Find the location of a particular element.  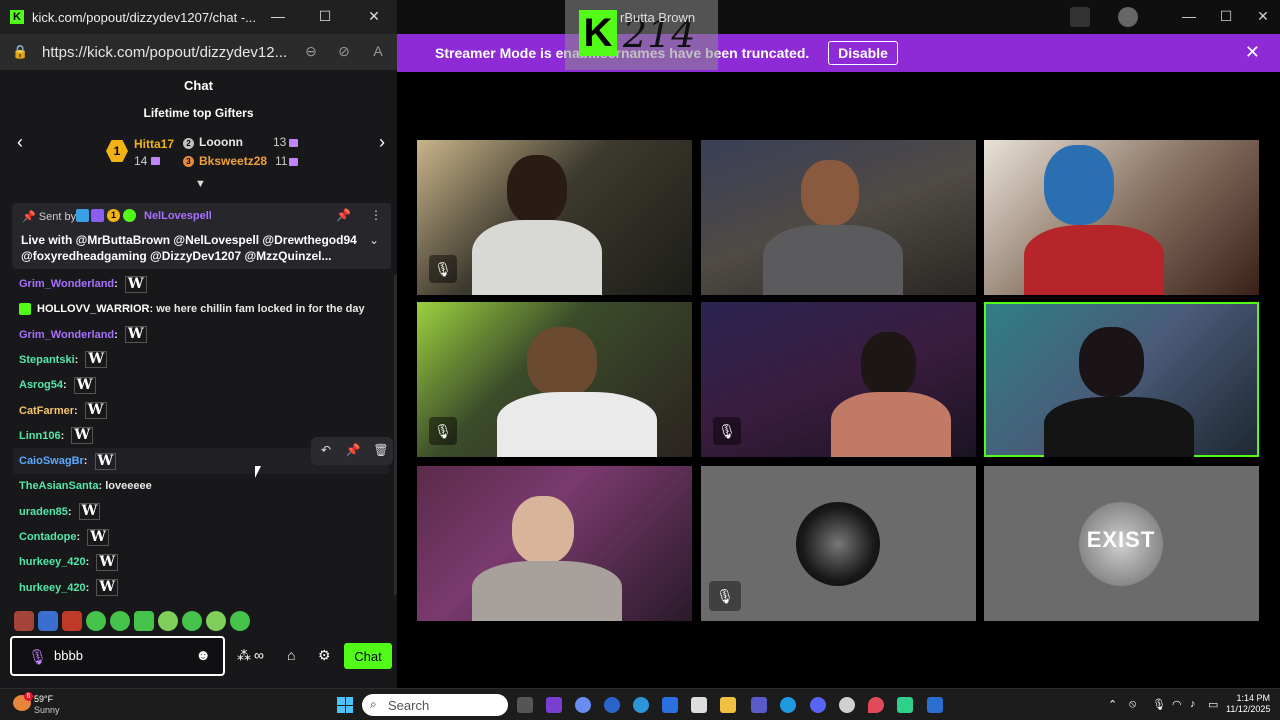

teams-icon is located at coordinates (759, 705).